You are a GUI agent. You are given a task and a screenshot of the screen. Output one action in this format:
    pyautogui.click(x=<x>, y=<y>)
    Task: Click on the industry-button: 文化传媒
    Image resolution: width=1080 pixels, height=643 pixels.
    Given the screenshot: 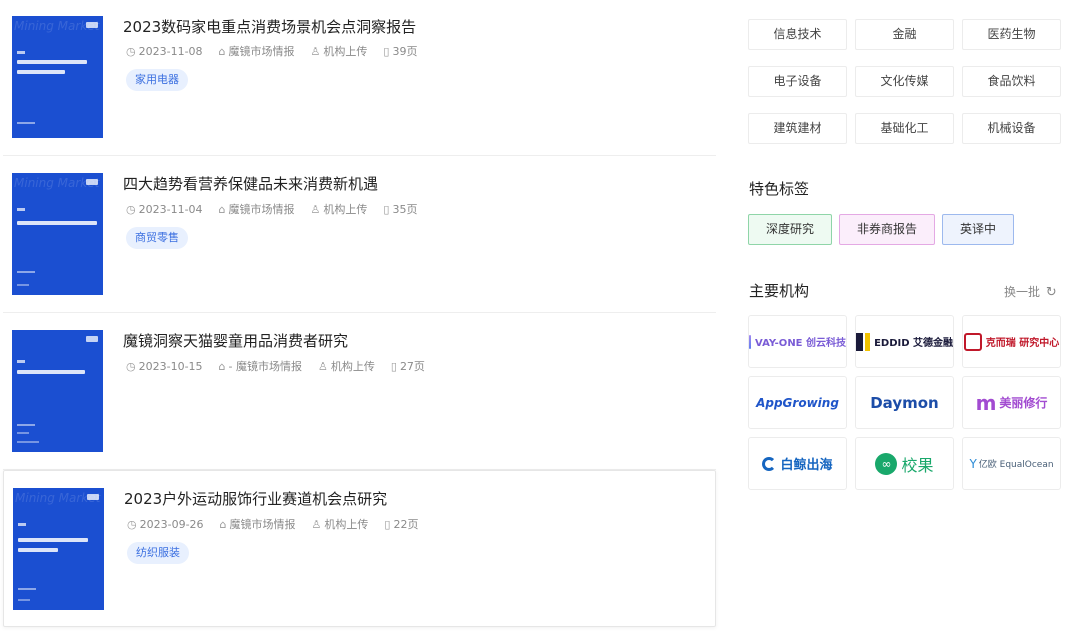 What is the action you would take?
    pyautogui.click(x=904, y=81)
    